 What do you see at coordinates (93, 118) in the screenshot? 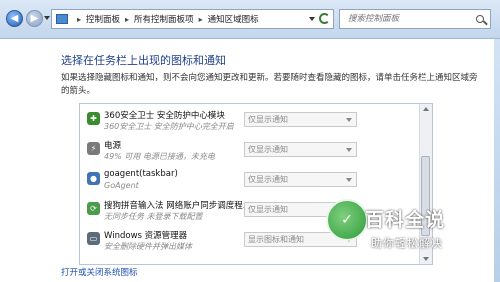
I see `shield-360-icon: ✚` at bounding box center [93, 118].